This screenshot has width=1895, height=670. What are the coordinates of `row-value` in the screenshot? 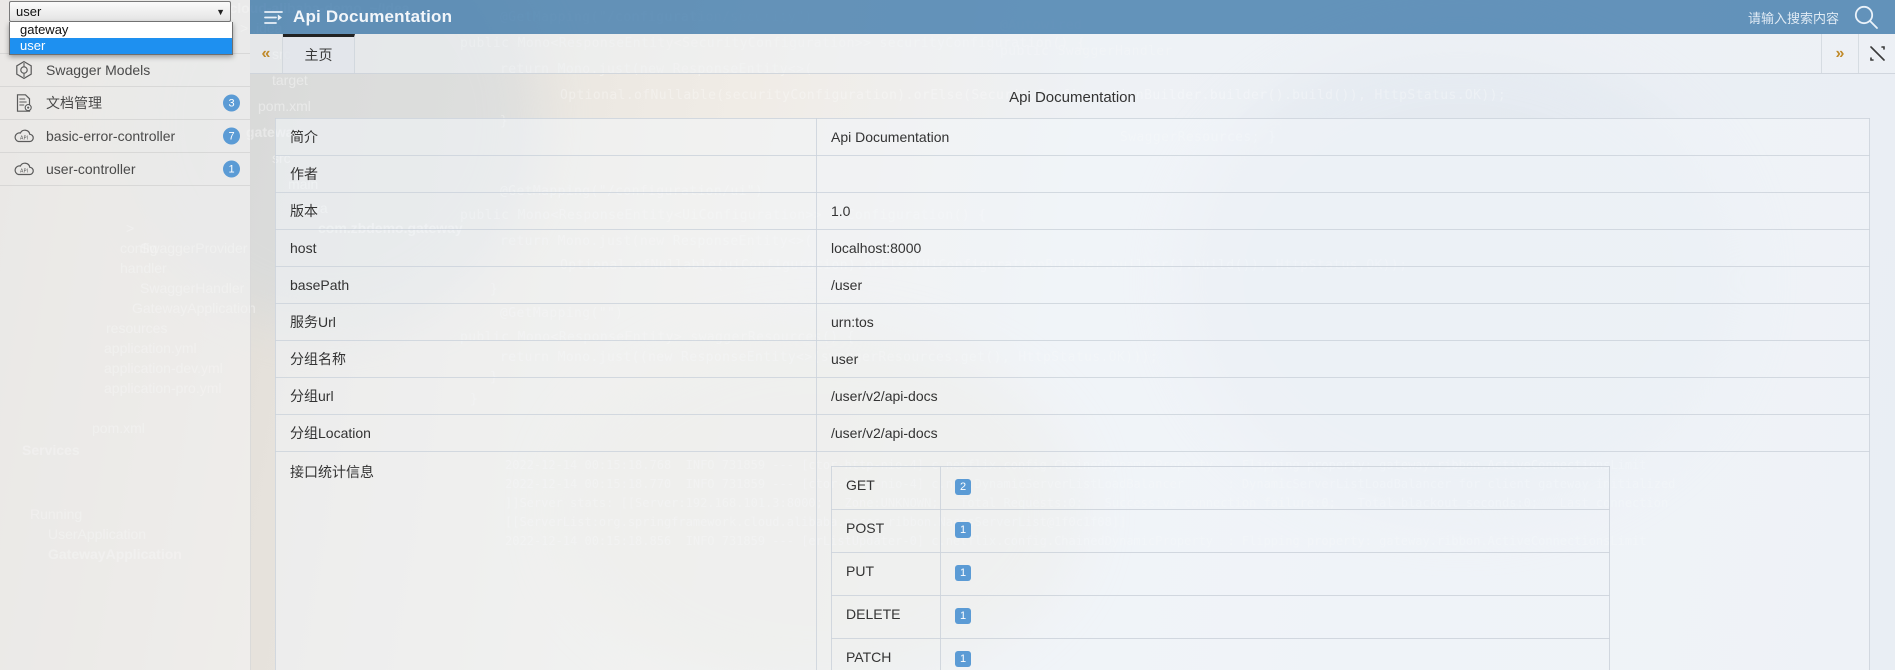 It's located at (1343, 174).